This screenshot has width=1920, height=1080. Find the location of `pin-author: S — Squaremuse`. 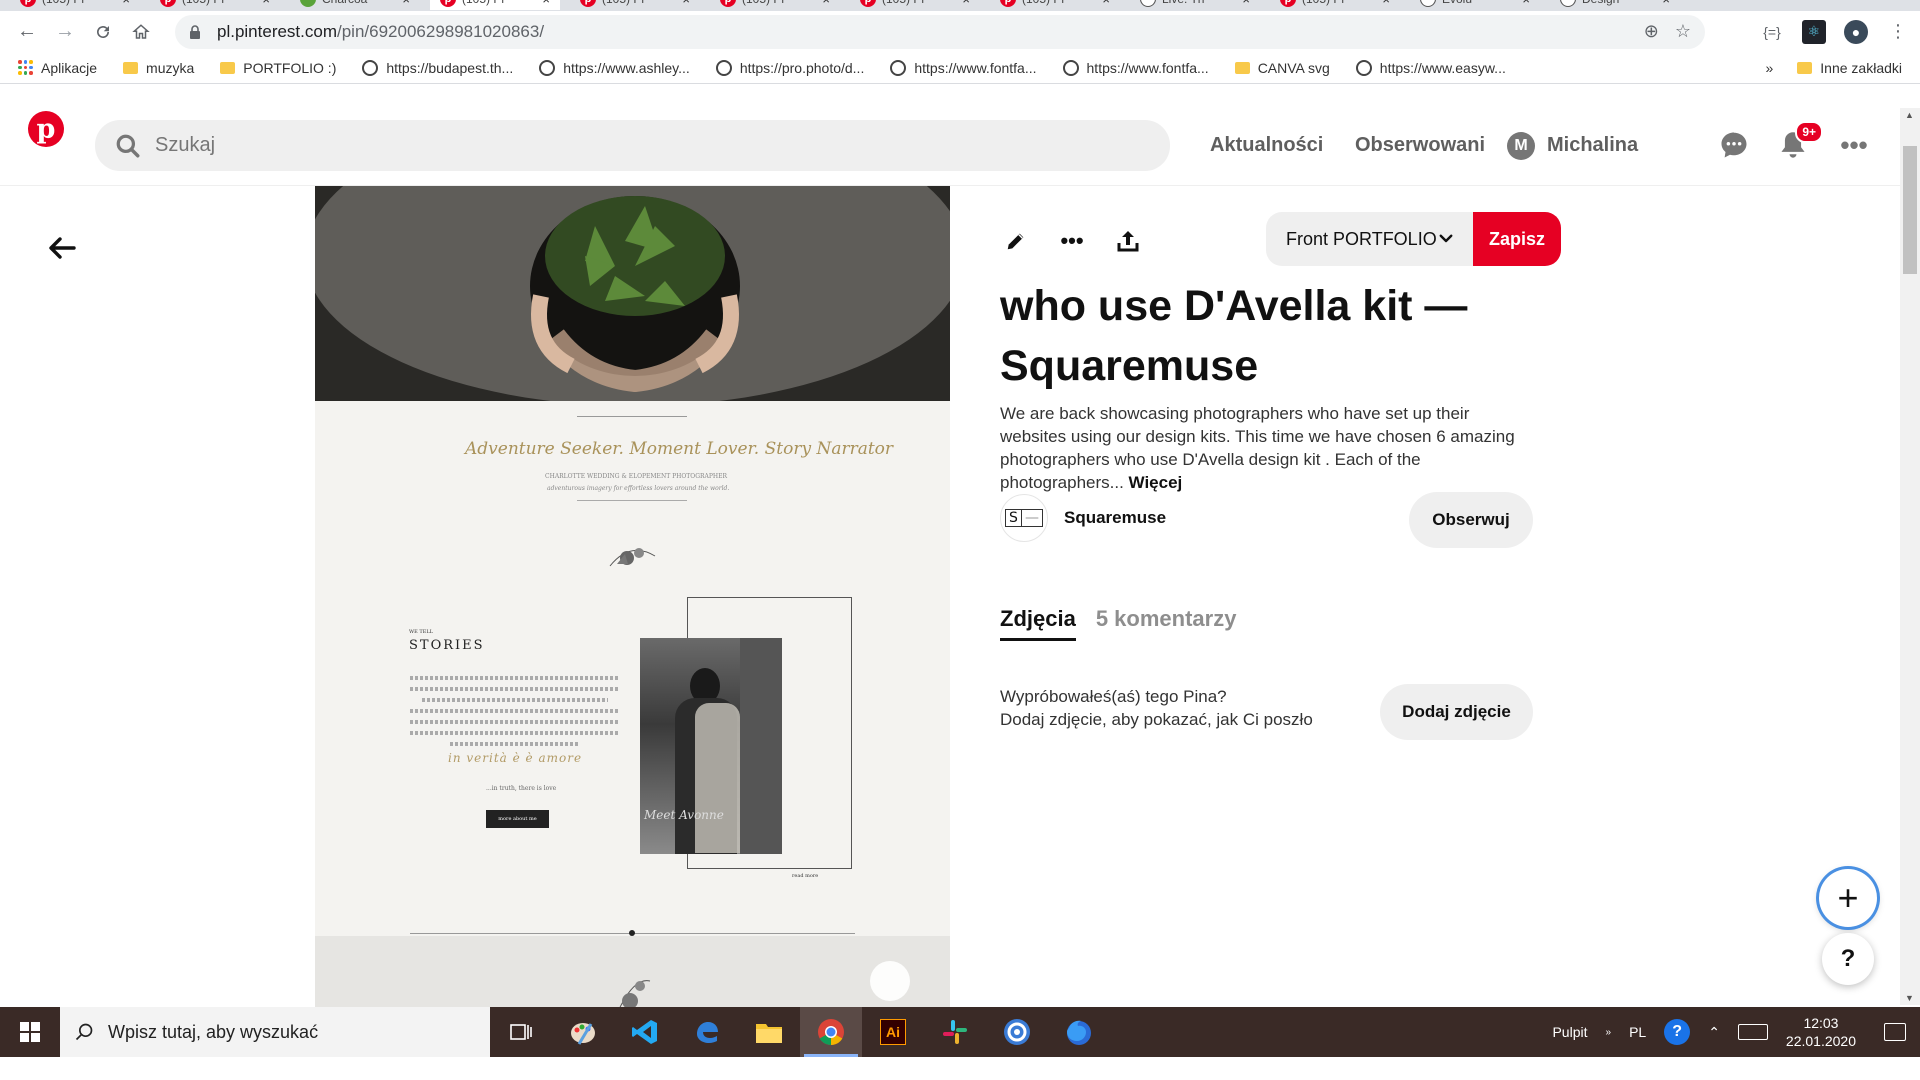

pin-author: S — Squaremuse is located at coordinates (1083, 518).